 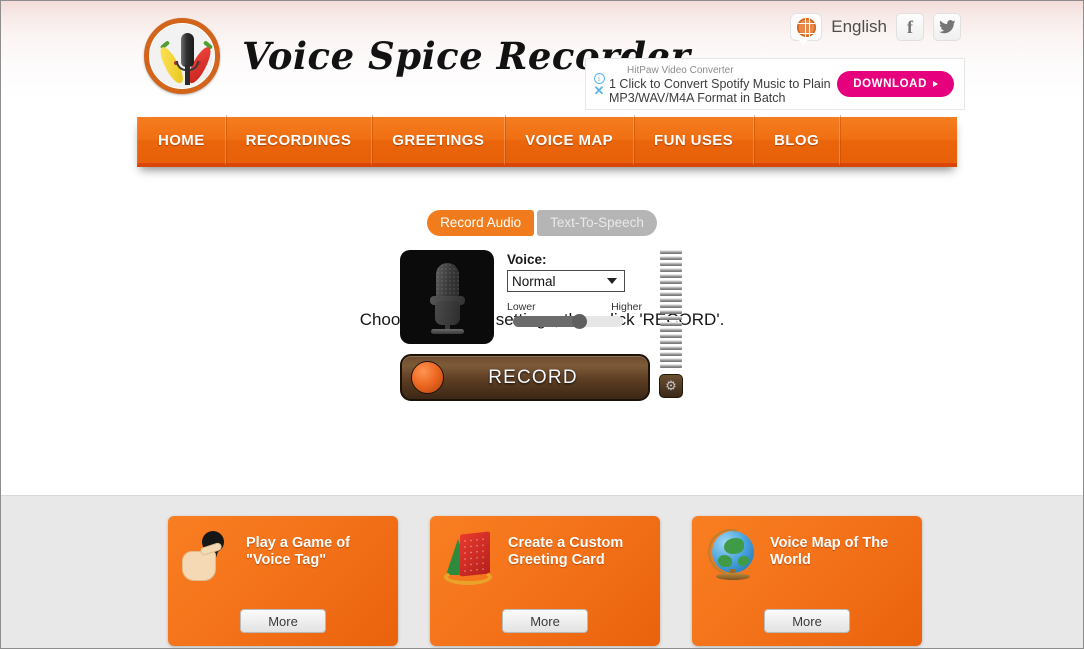 I want to click on mic-base, so click(x=447, y=331).